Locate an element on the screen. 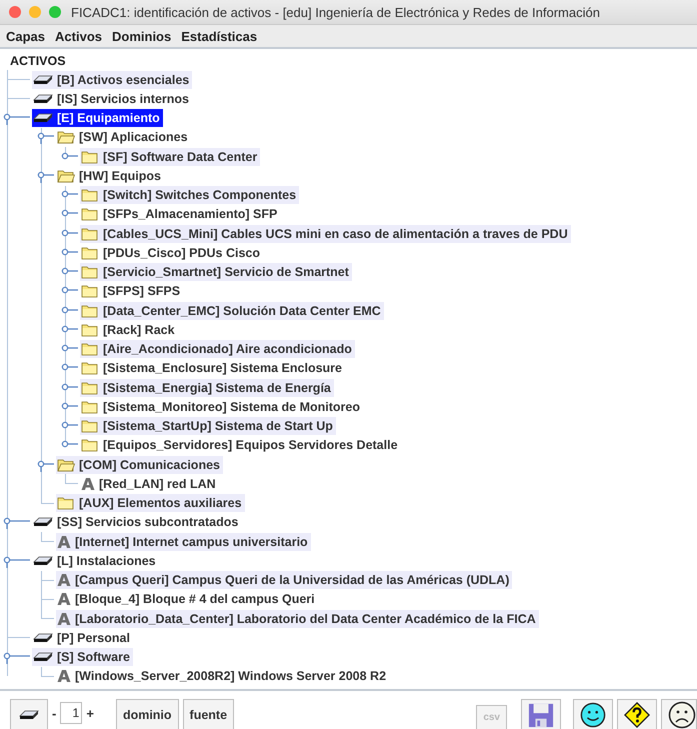  tree-node: [Servicio_Smartnet] Servicio de Smartnet is located at coordinates (216, 272).